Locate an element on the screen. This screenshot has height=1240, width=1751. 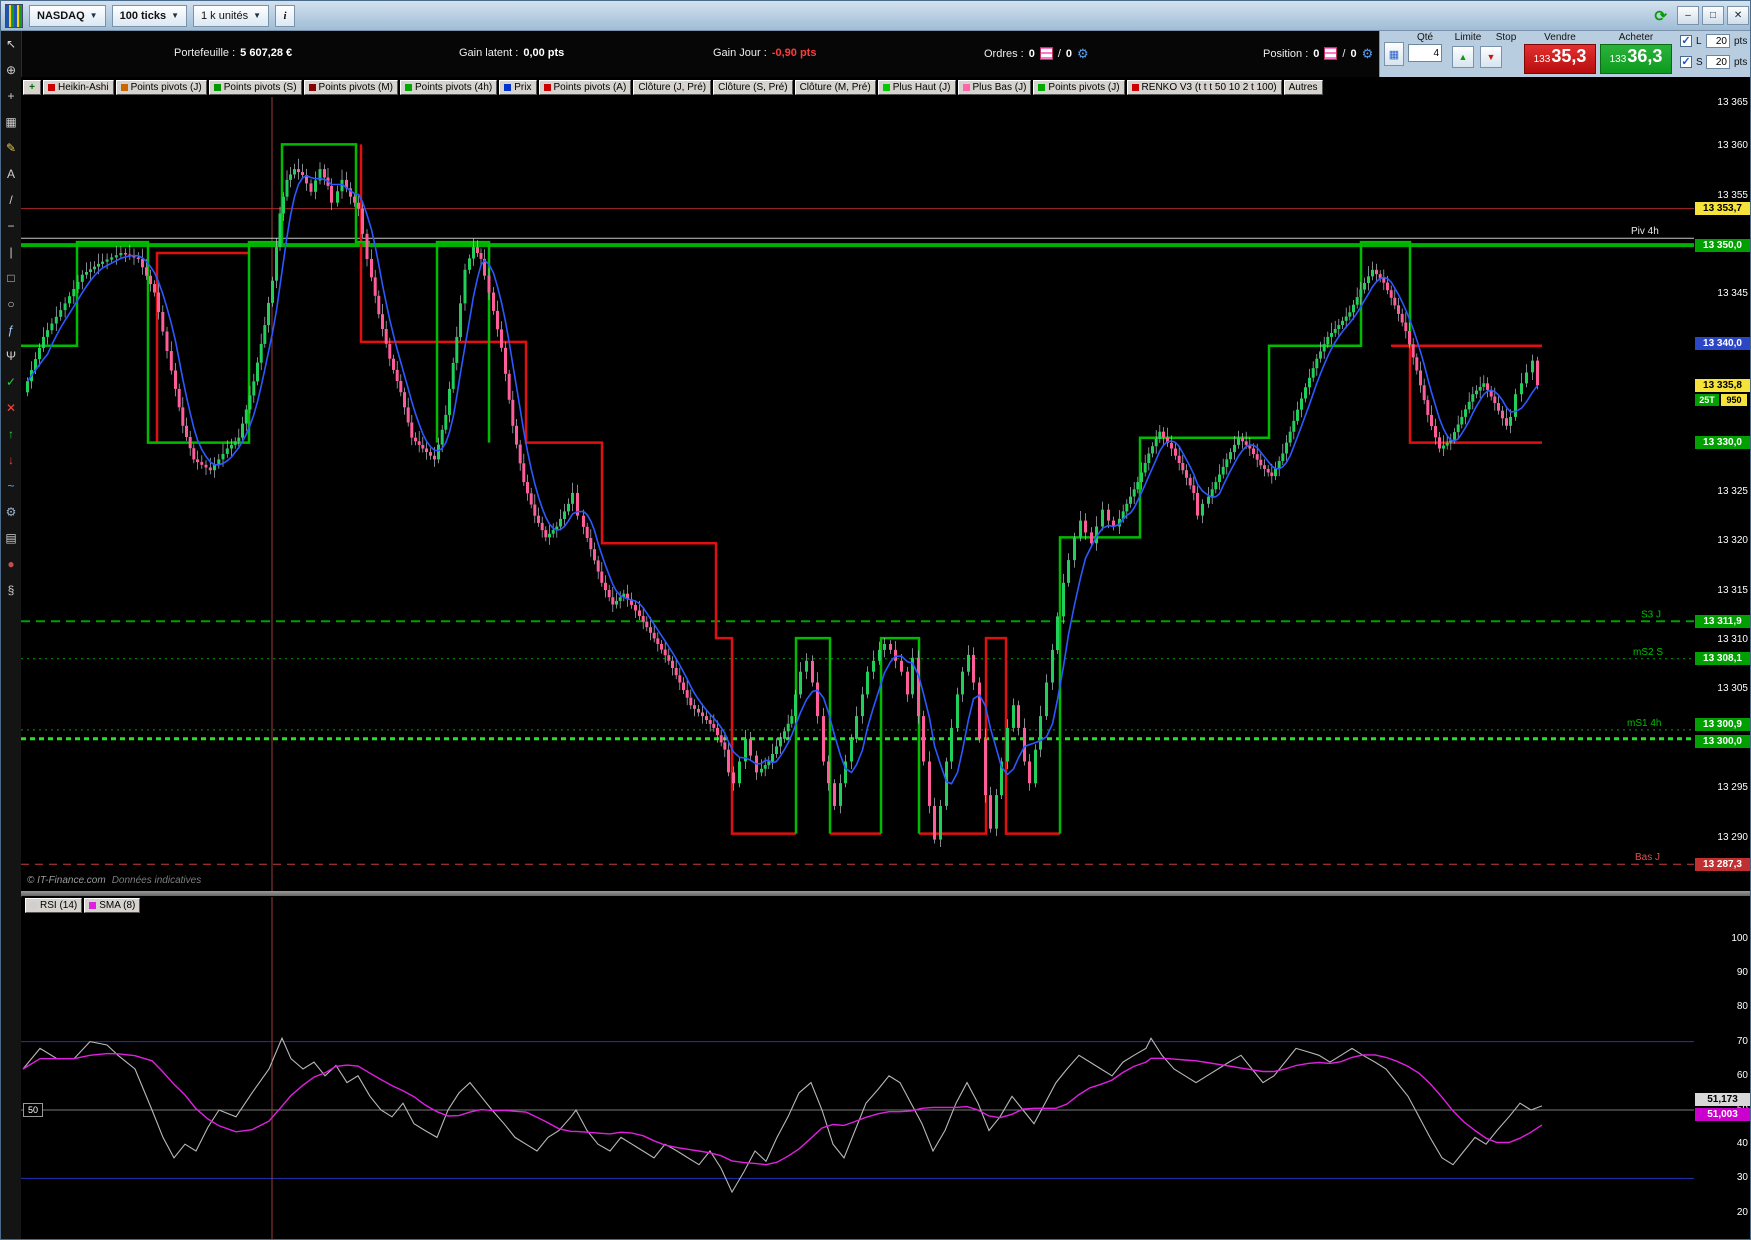
order-book-icon: ▦ is located at coordinates (1394, 54).